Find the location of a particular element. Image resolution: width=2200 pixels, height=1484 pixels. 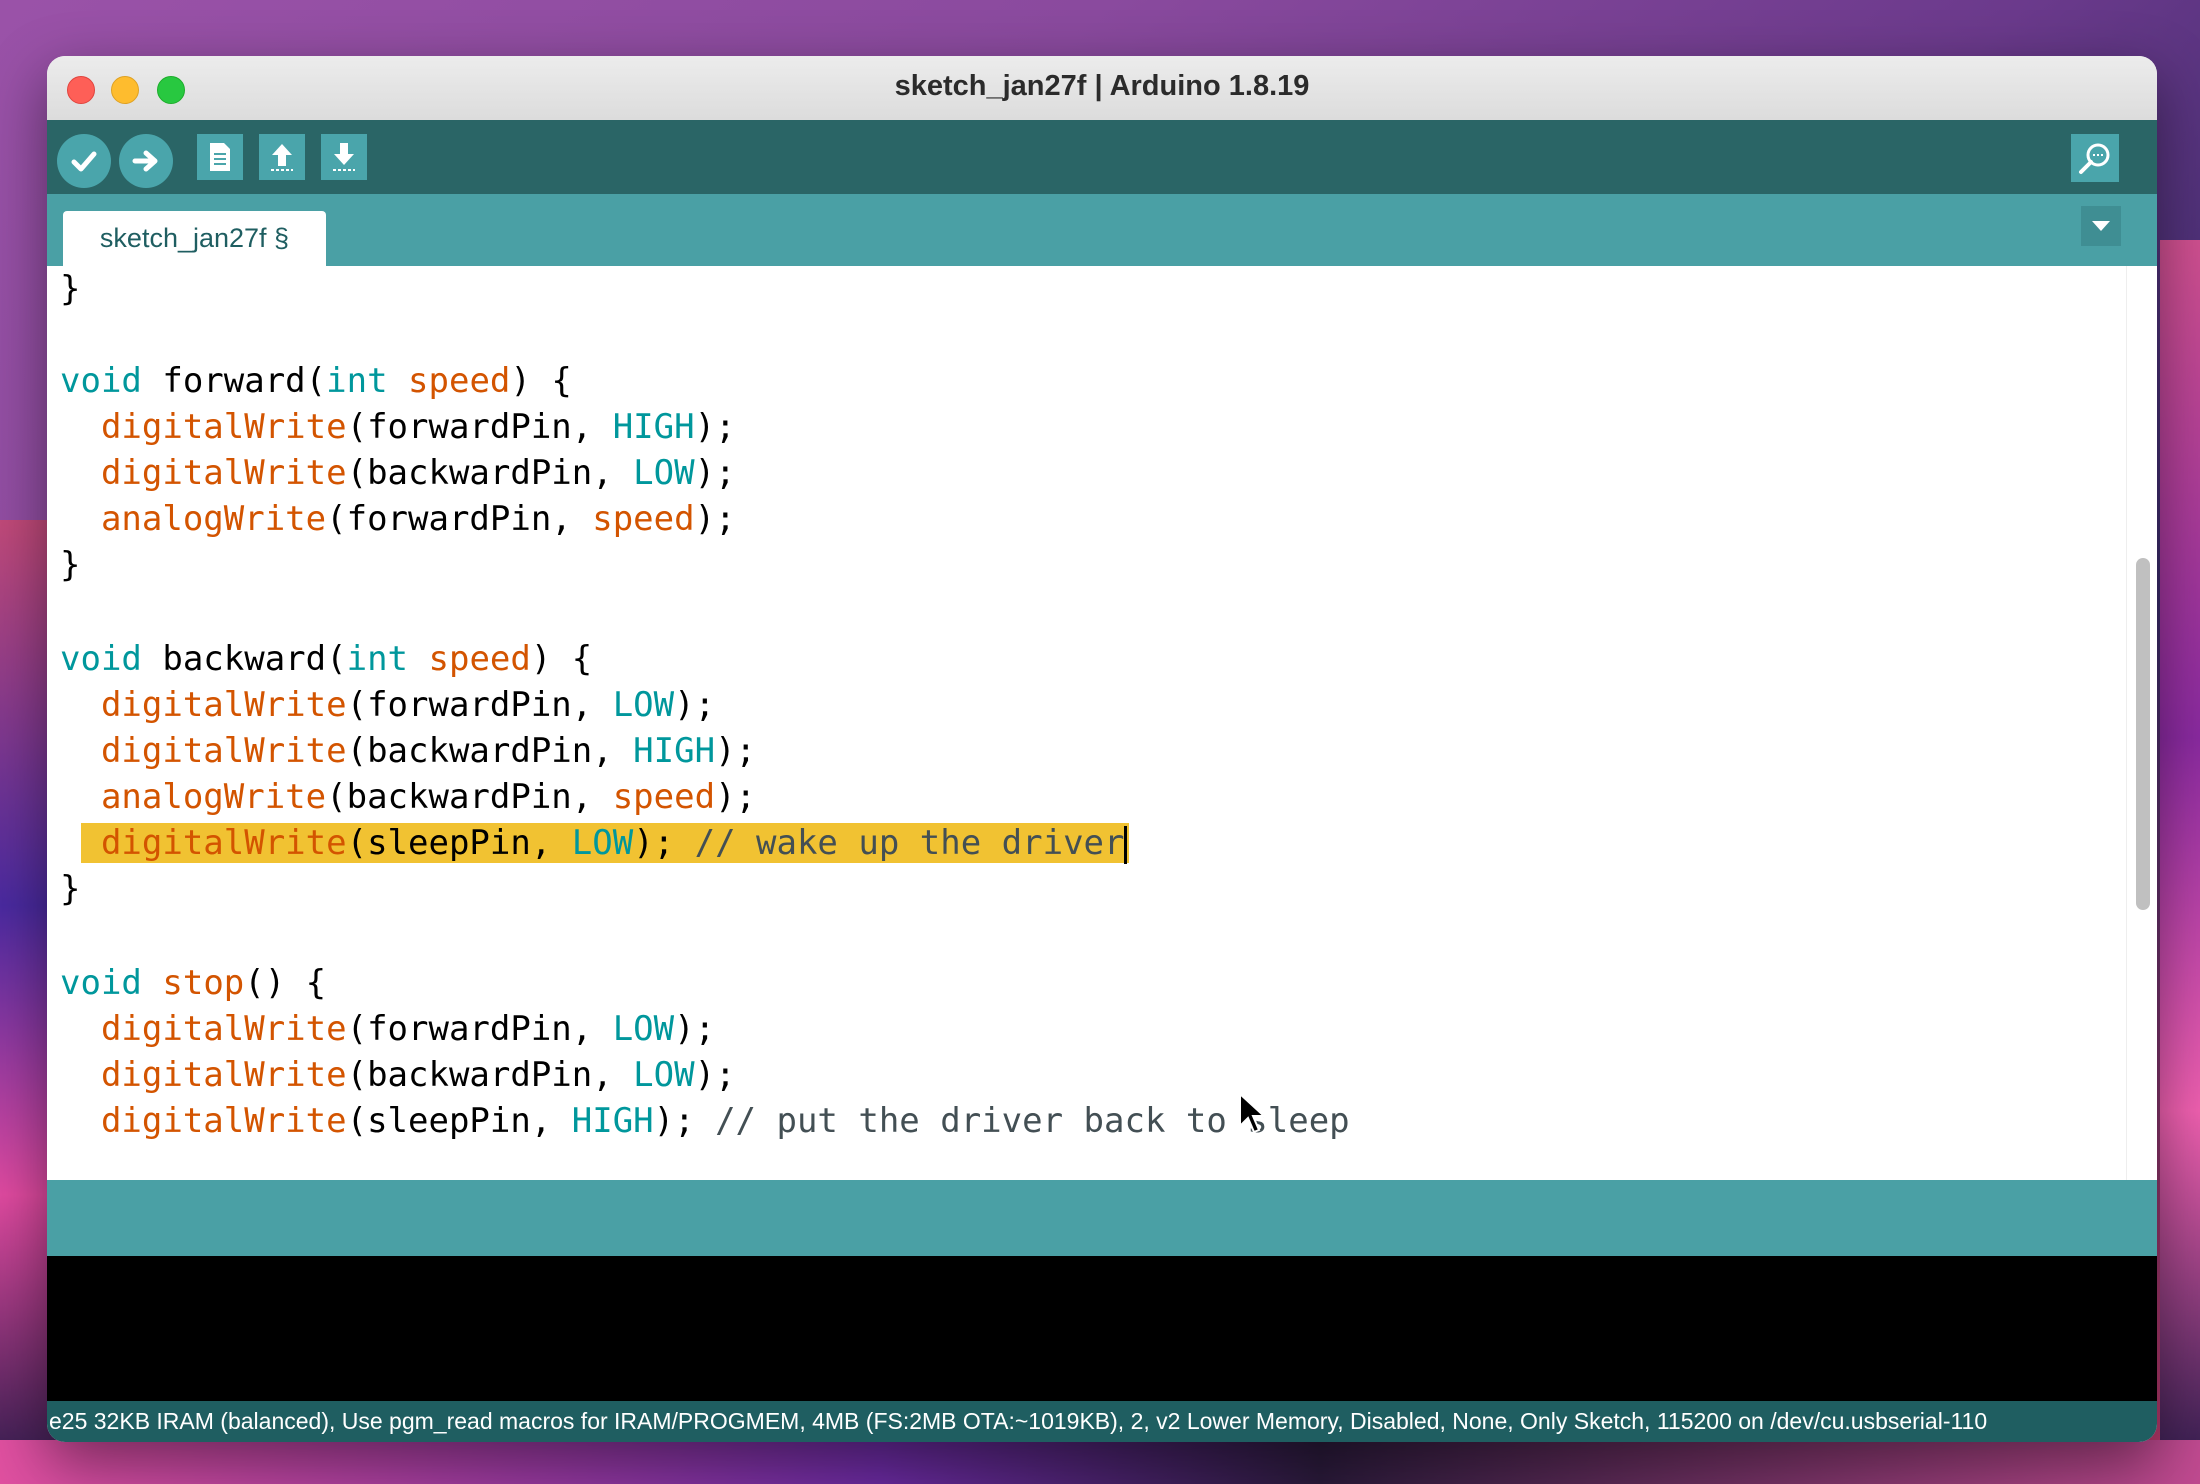

arrow-down-icon is located at coordinates (344, 157).